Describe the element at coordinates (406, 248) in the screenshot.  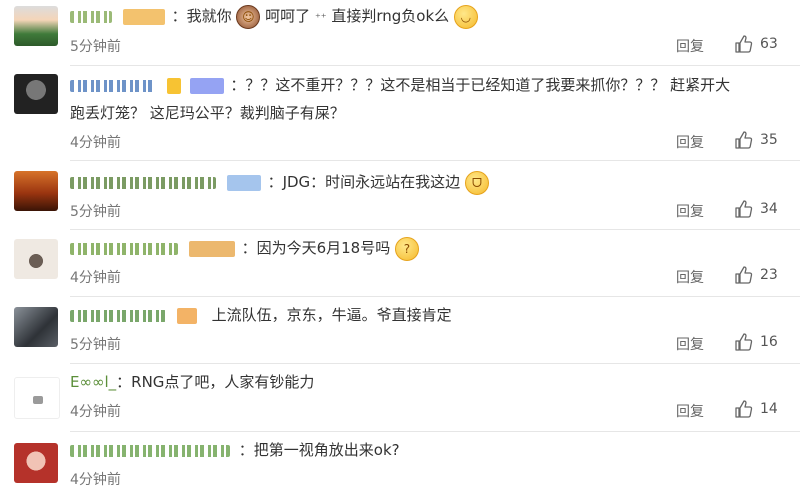
I see `thinking-emoji-icon: ?` at that location.